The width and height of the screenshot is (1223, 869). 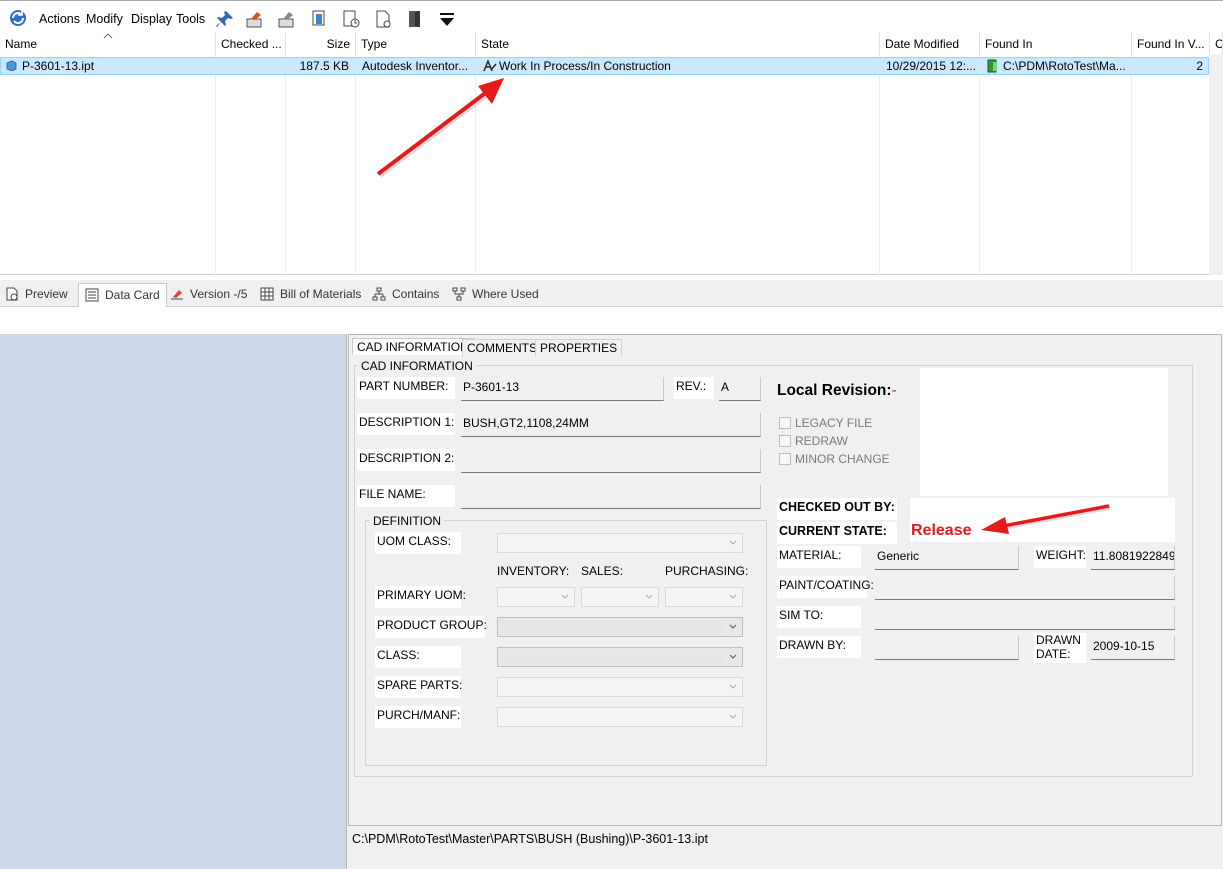 I want to click on spare-parts-dropdown, so click(x=620, y=687).